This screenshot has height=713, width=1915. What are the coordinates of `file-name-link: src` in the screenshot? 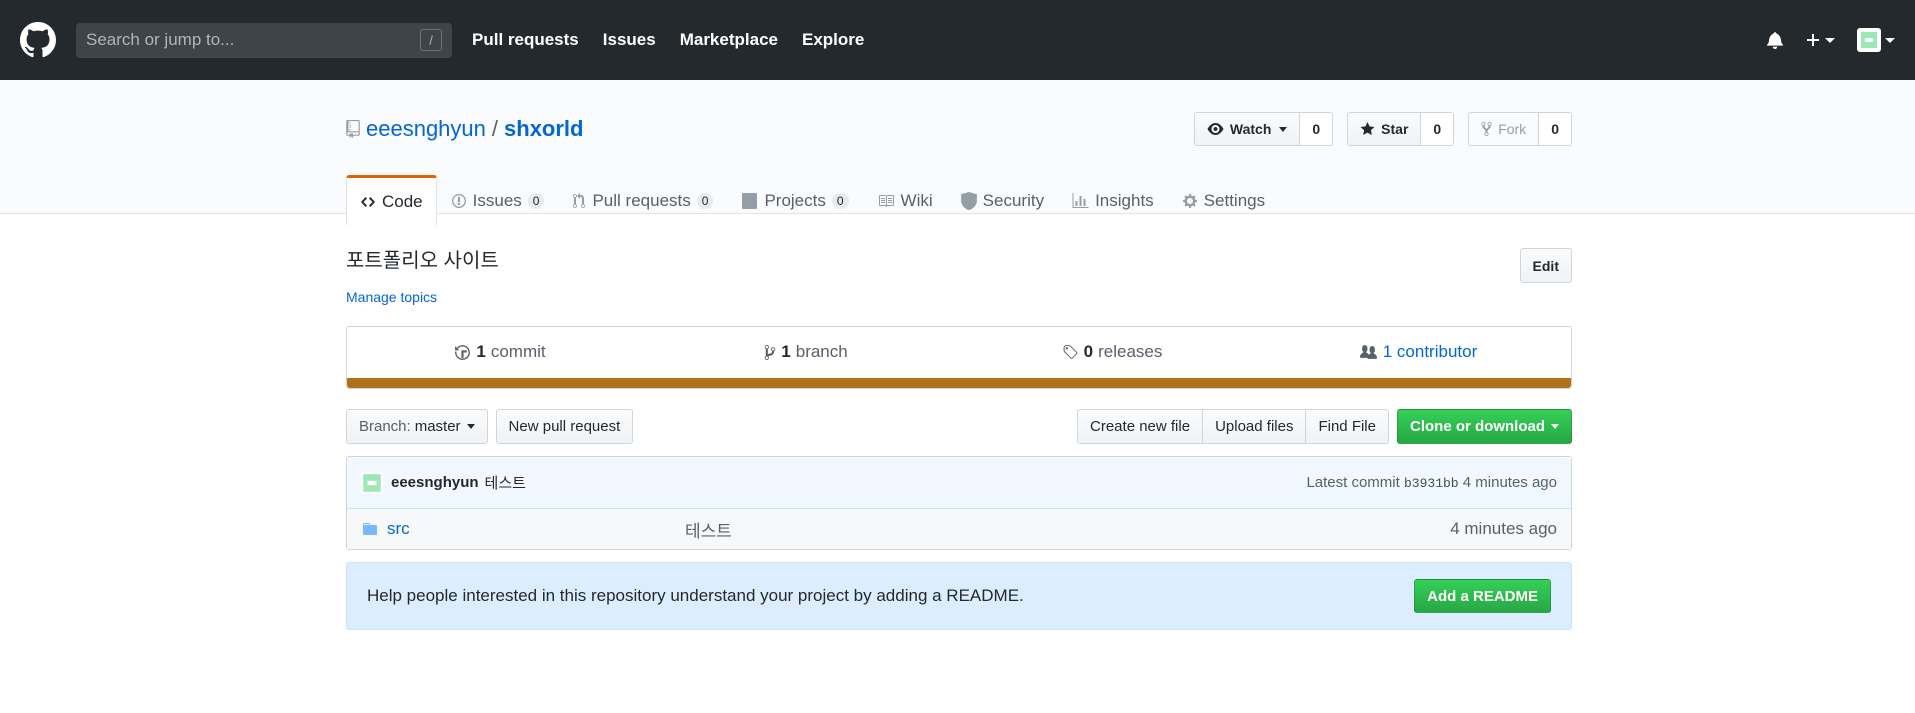 It's located at (398, 529).